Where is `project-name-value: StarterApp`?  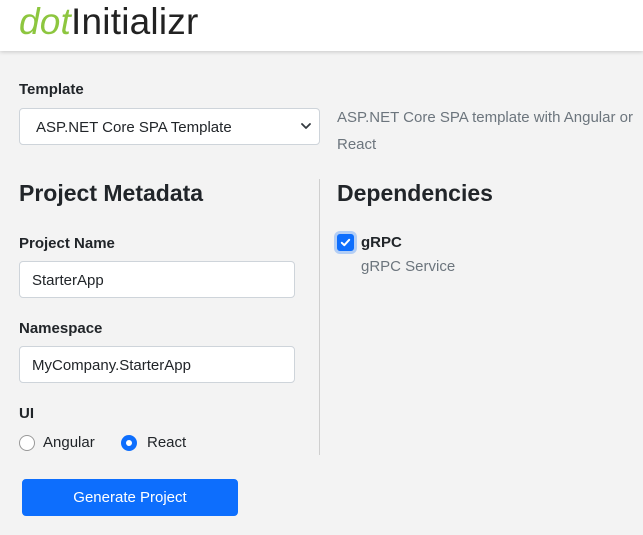
project-name-value: StarterApp is located at coordinates (68, 280).